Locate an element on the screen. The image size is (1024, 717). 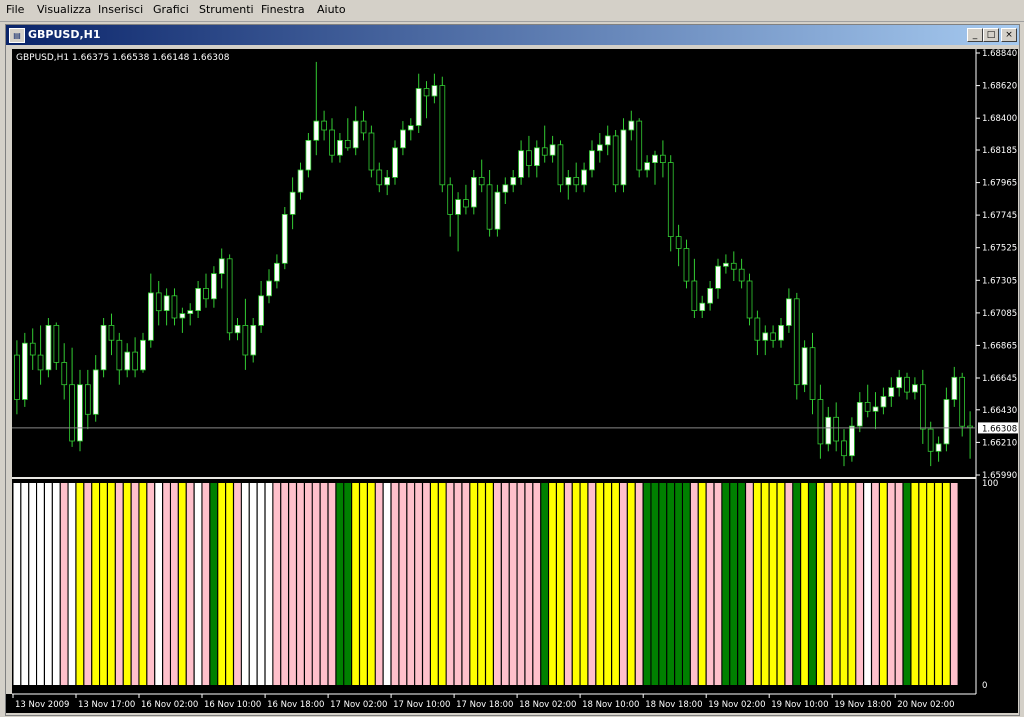
menu-grafici: Grafici is located at coordinates (171, 9).